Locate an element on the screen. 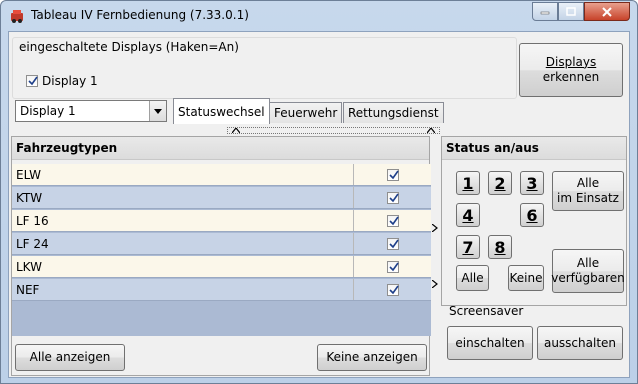  table-row: LKW is located at coordinates (221, 267).